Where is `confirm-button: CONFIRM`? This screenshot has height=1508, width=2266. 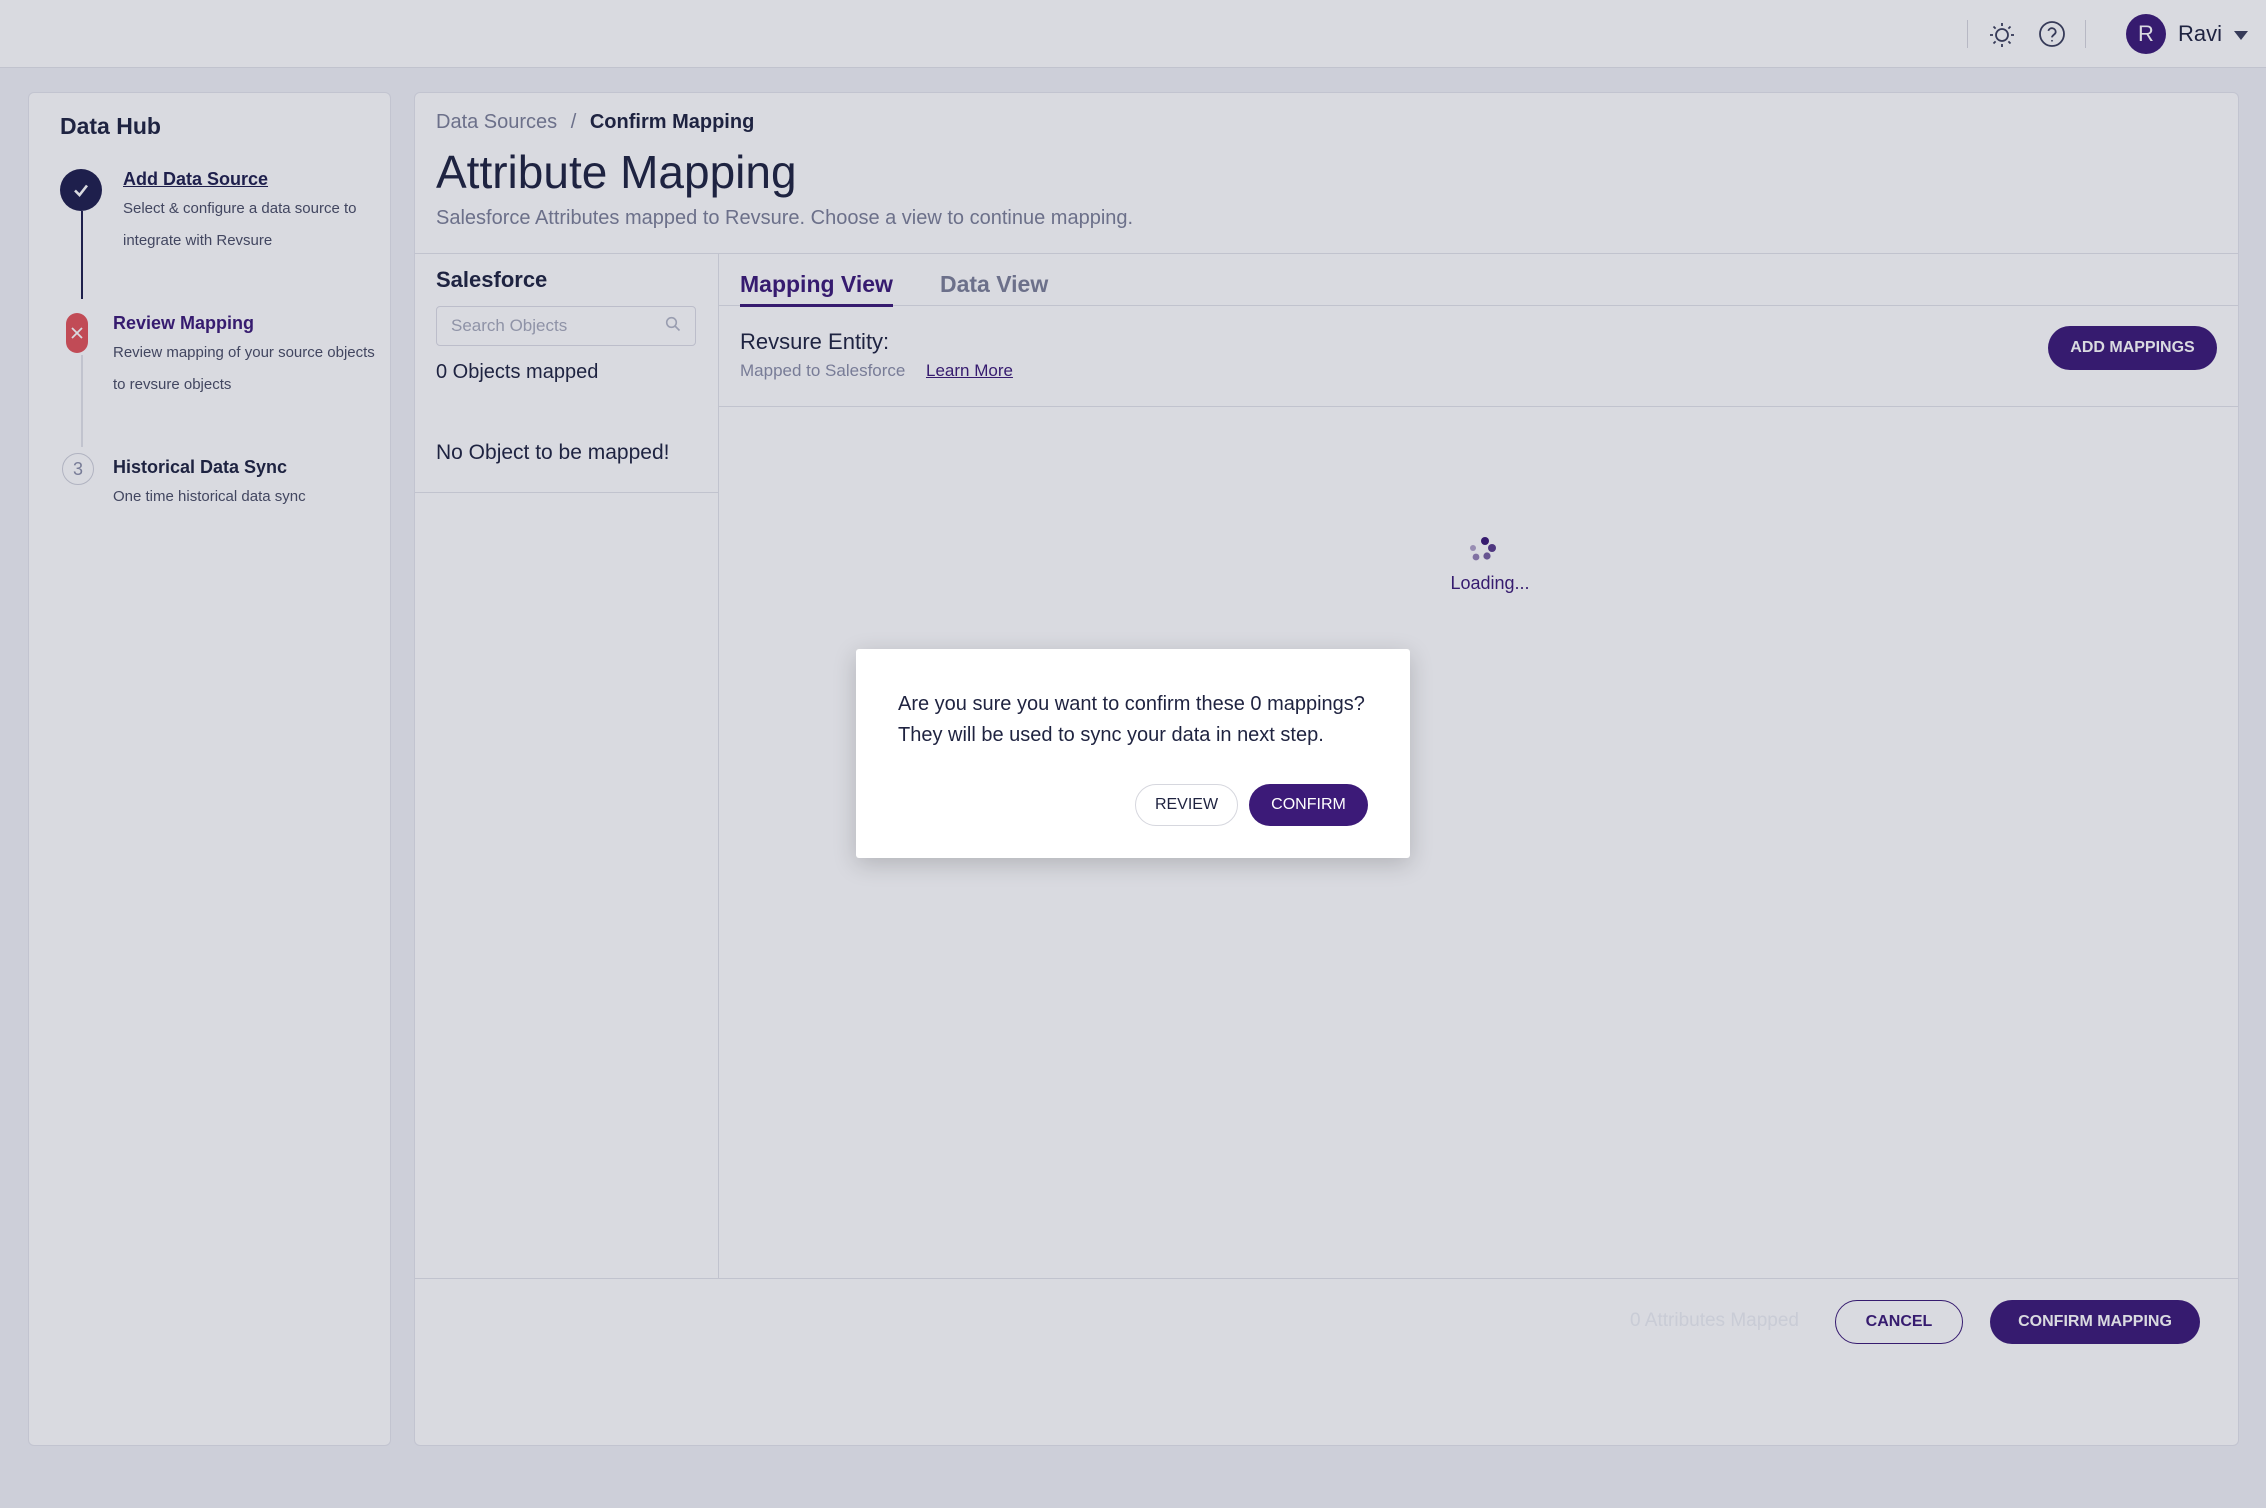 confirm-button: CONFIRM is located at coordinates (1308, 805).